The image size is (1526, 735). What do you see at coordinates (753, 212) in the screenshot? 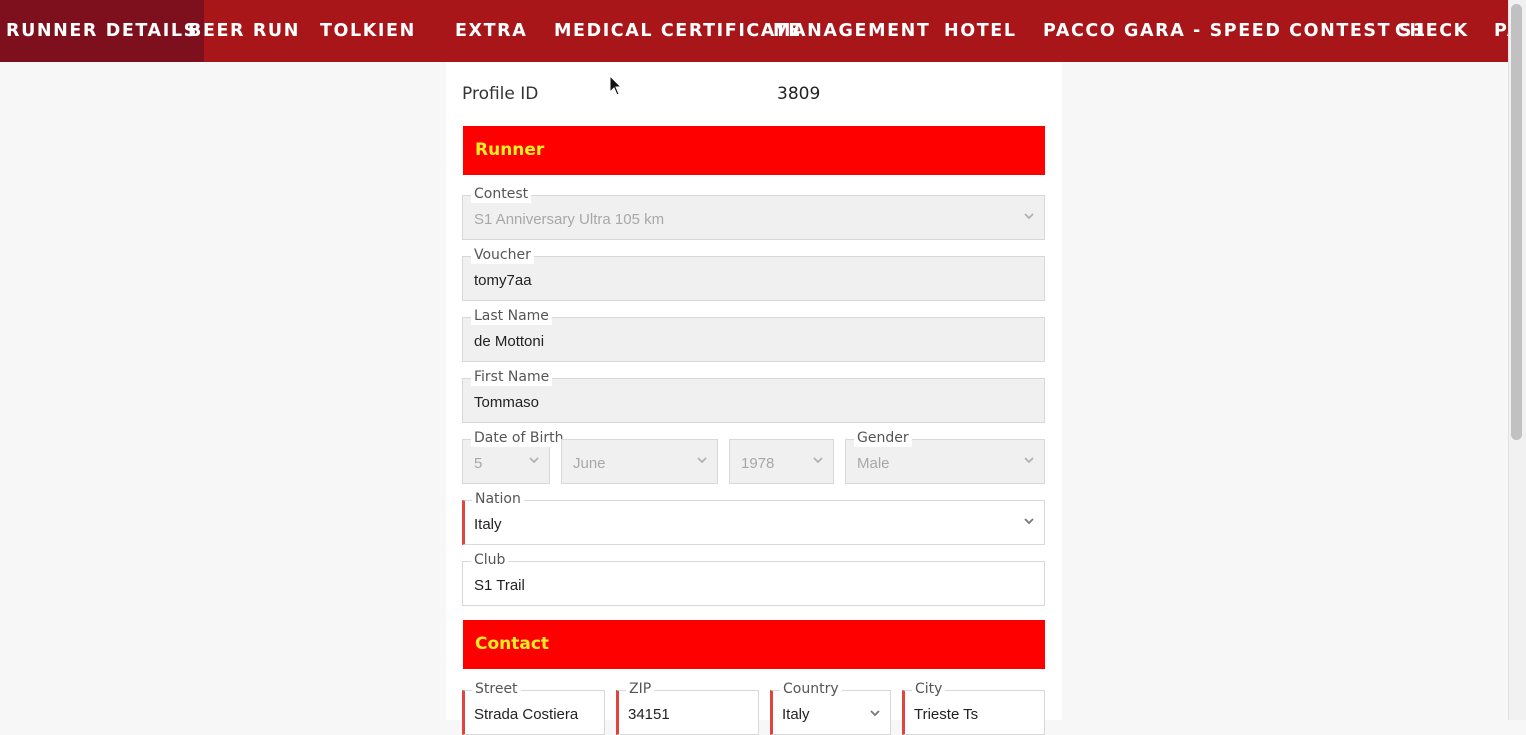
I see `contest-select: Contest S1 Anniversary Ultra 105 km` at bounding box center [753, 212].